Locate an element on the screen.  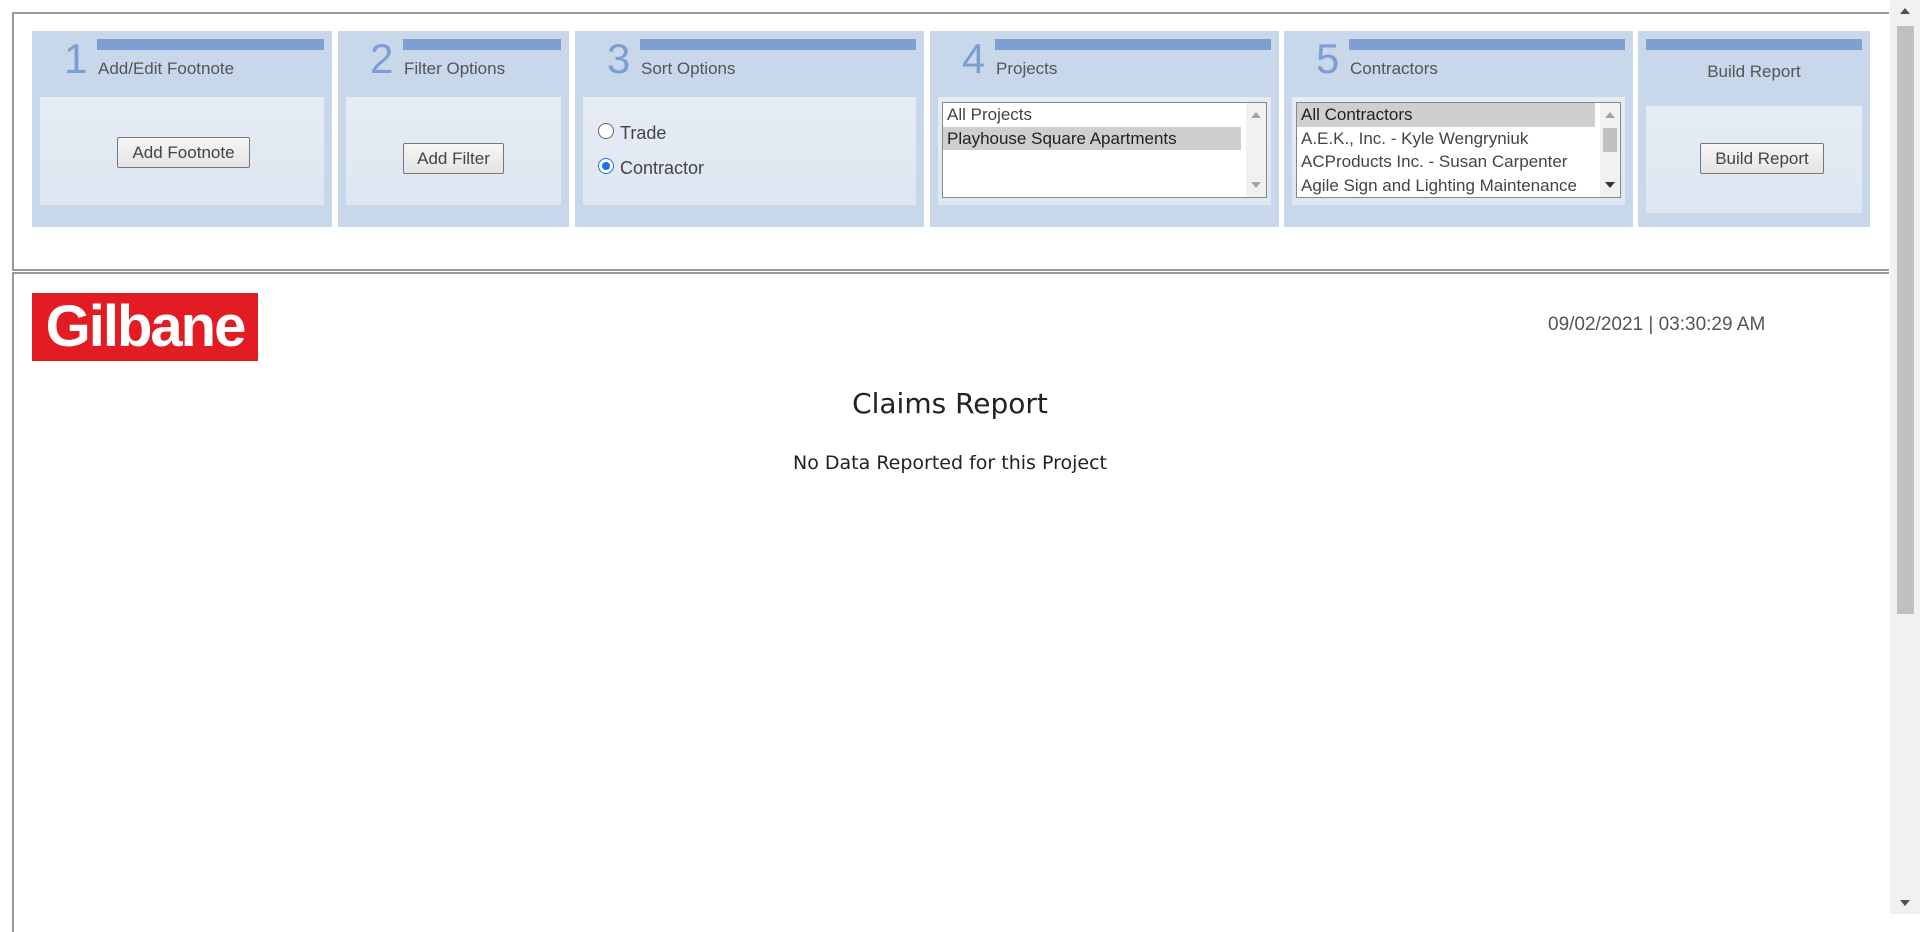
step-number: 5 is located at coordinates (1328, 58).